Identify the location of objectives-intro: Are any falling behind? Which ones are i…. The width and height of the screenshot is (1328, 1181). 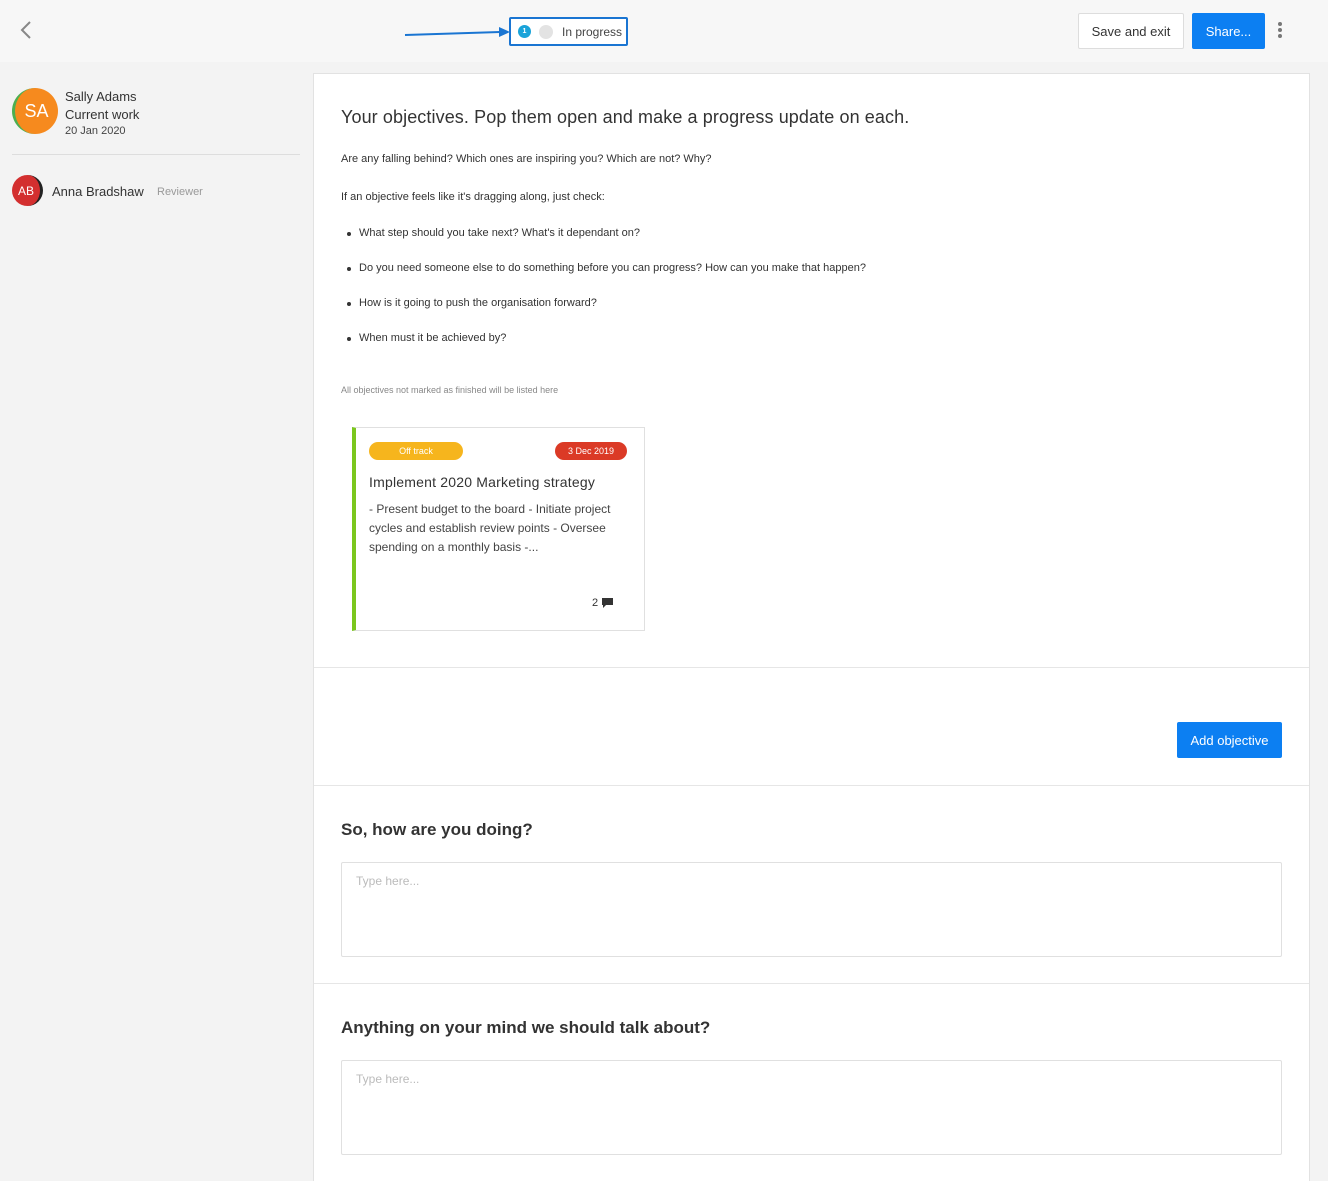
(526, 159).